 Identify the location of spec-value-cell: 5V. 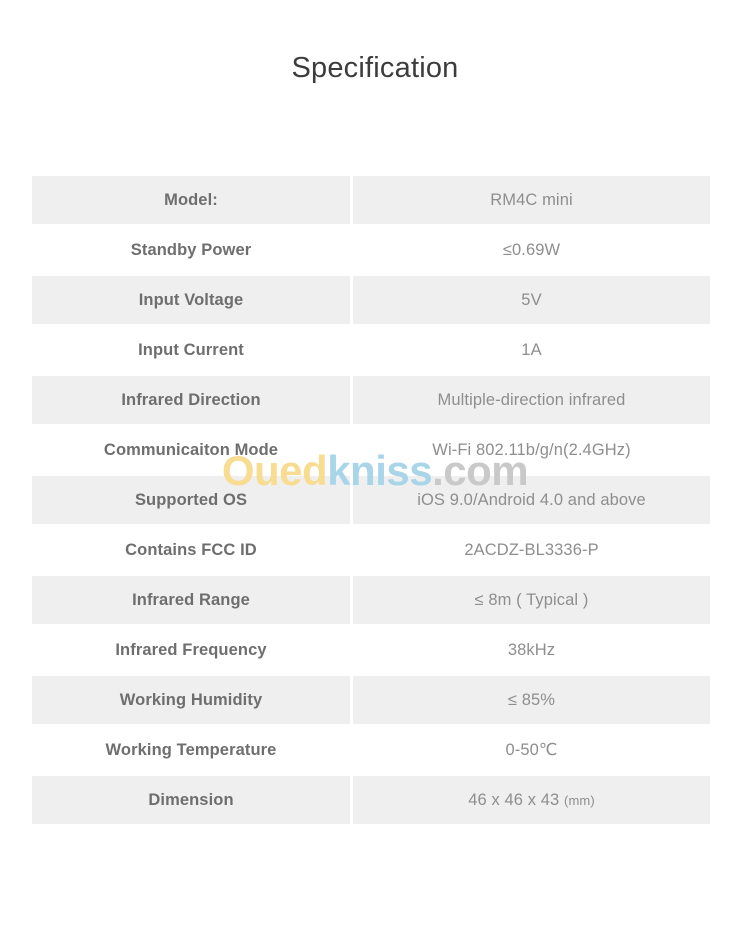
(531, 301).